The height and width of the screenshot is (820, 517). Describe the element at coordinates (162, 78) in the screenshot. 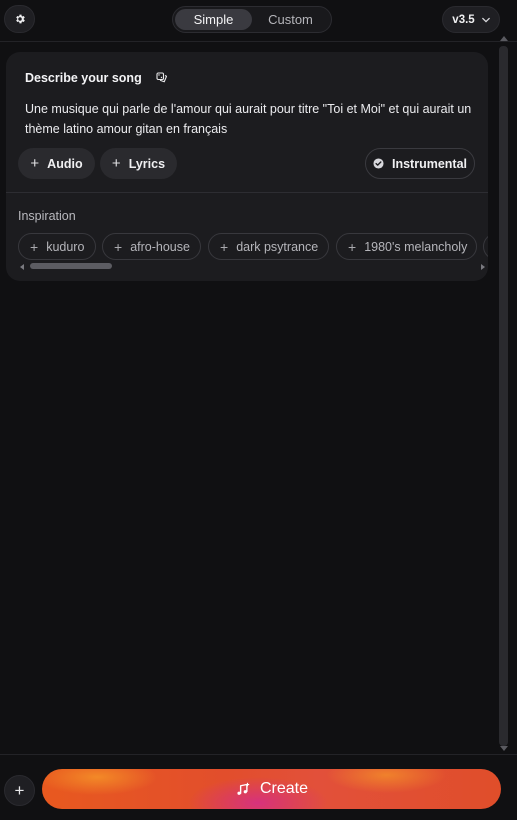

I see `dice-icon` at that location.